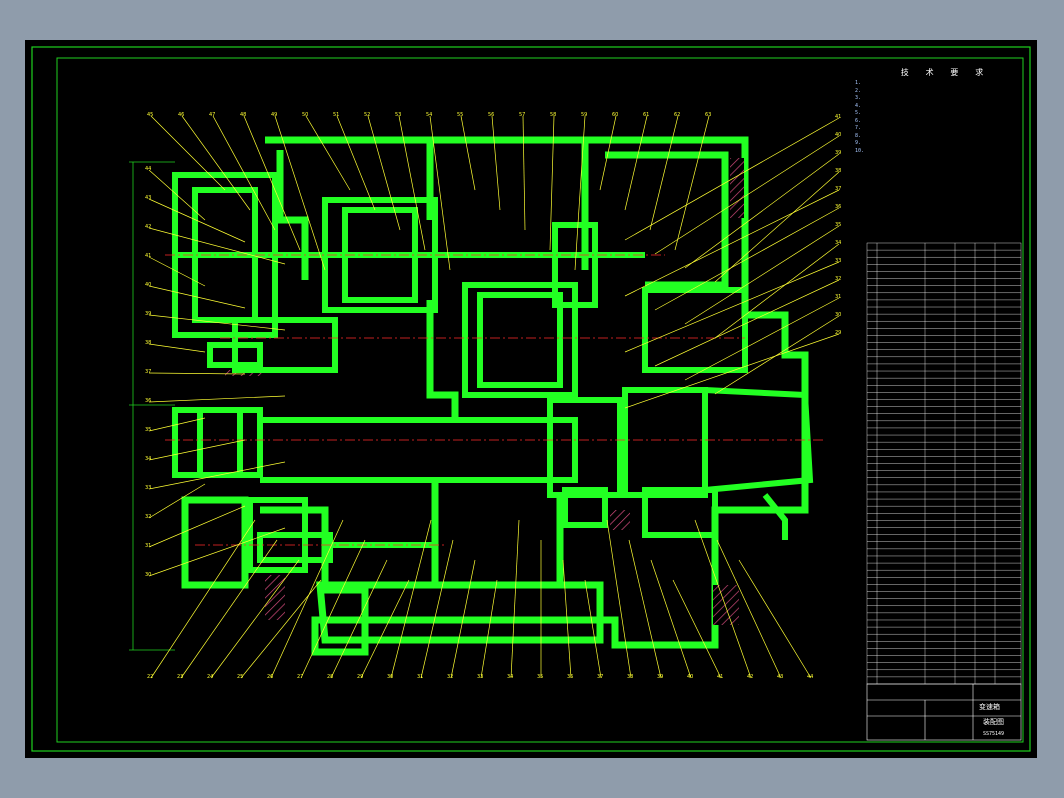 The height and width of the screenshot is (798, 1064). What do you see at coordinates (398, 115) in the screenshot?
I see `part-number-label: 53` at bounding box center [398, 115].